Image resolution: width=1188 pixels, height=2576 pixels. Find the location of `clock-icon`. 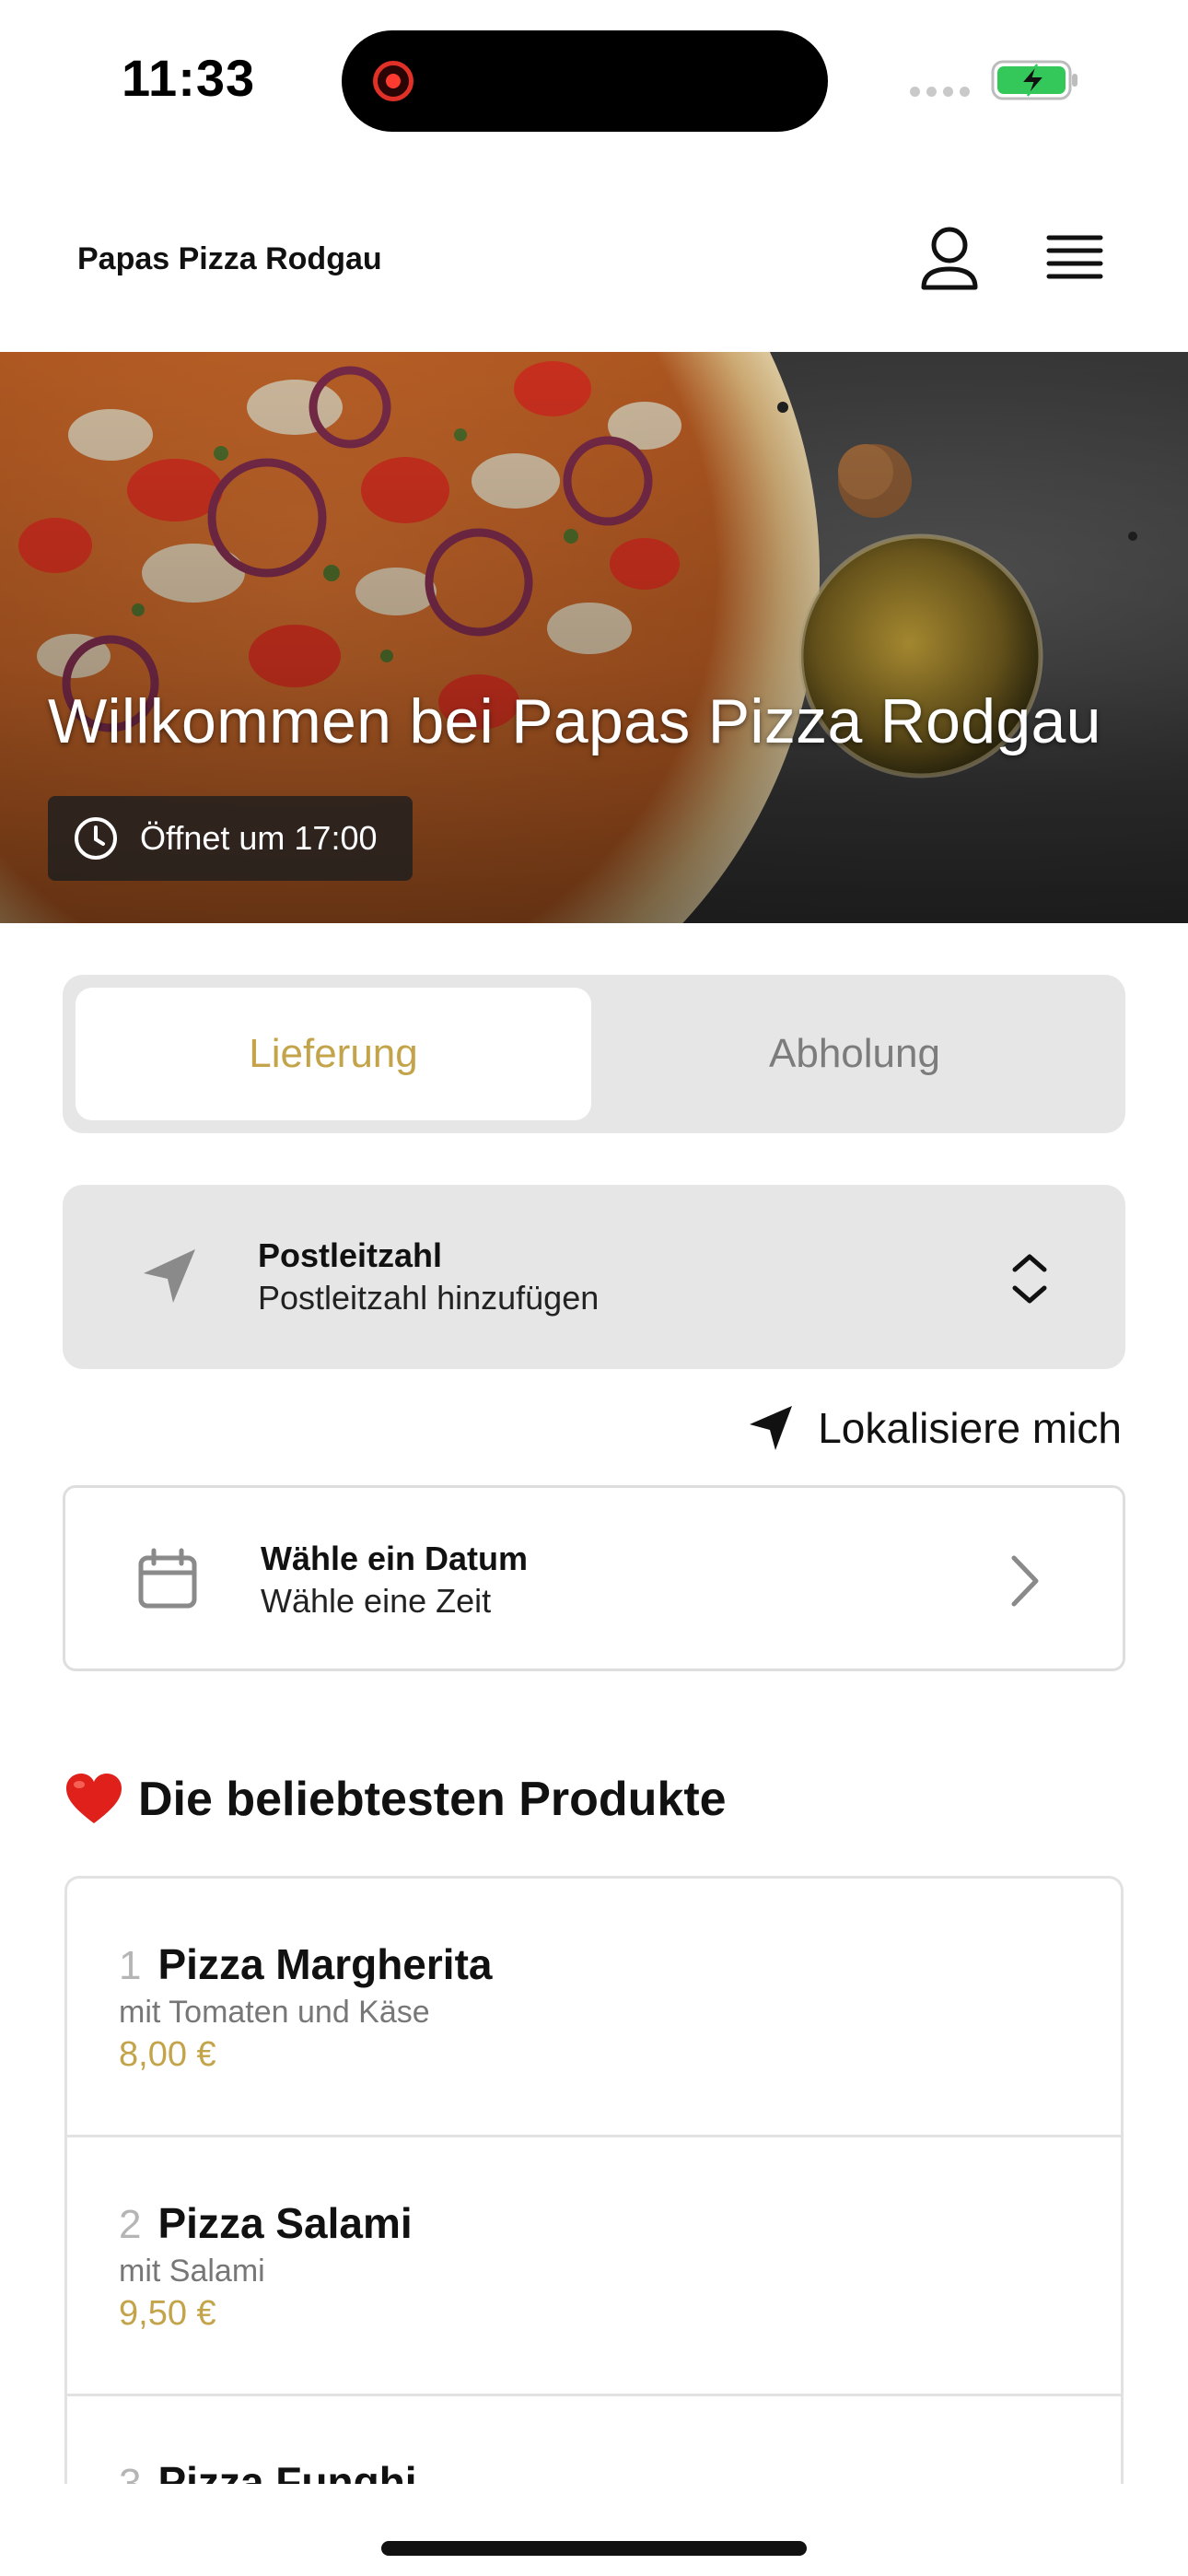

clock-icon is located at coordinates (96, 838).